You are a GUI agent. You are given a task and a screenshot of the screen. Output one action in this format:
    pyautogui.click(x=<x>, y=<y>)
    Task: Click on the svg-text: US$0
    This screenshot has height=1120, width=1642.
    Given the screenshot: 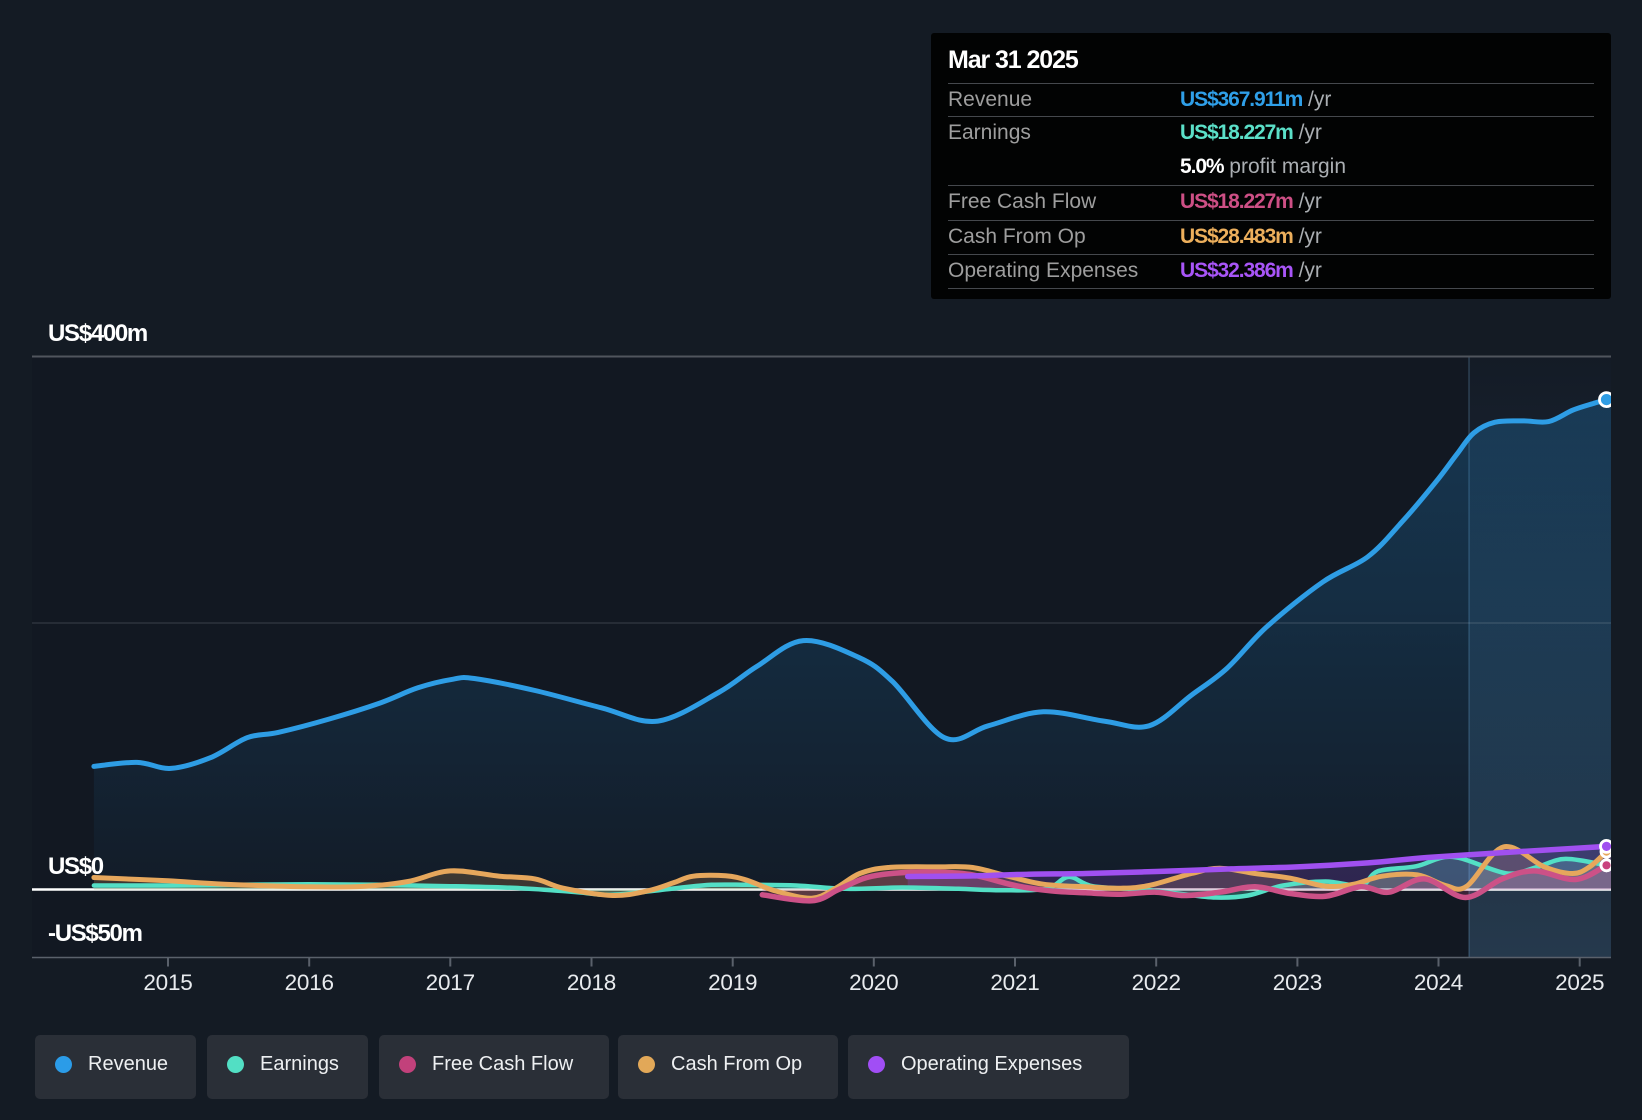 What is the action you would take?
    pyautogui.click(x=76, y=866)
    